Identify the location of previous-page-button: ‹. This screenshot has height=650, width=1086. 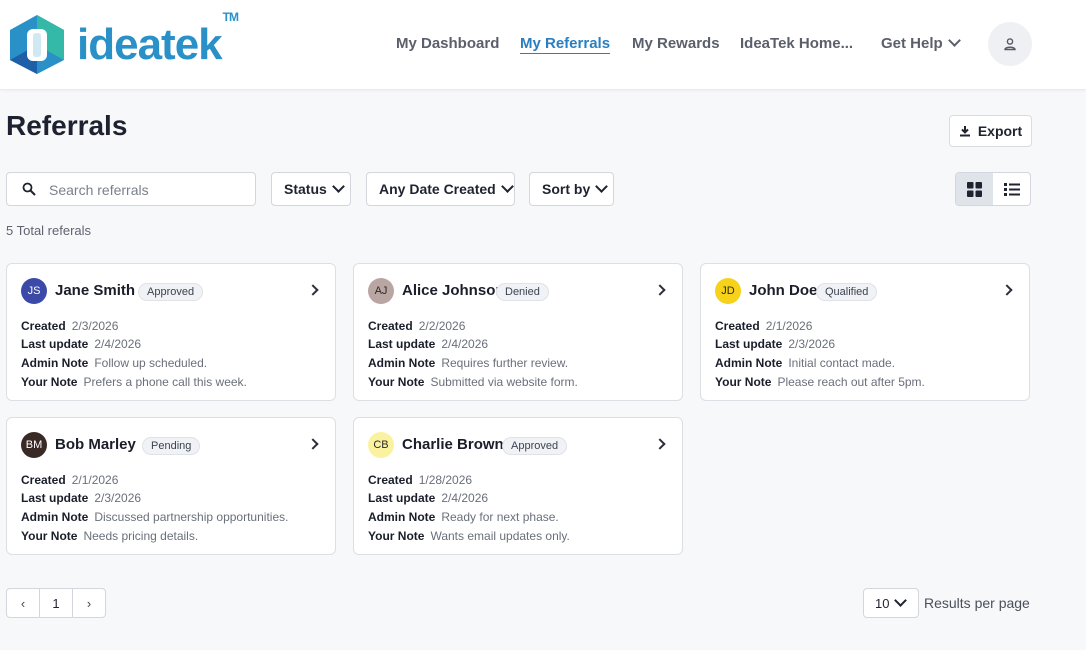
(23, 603).